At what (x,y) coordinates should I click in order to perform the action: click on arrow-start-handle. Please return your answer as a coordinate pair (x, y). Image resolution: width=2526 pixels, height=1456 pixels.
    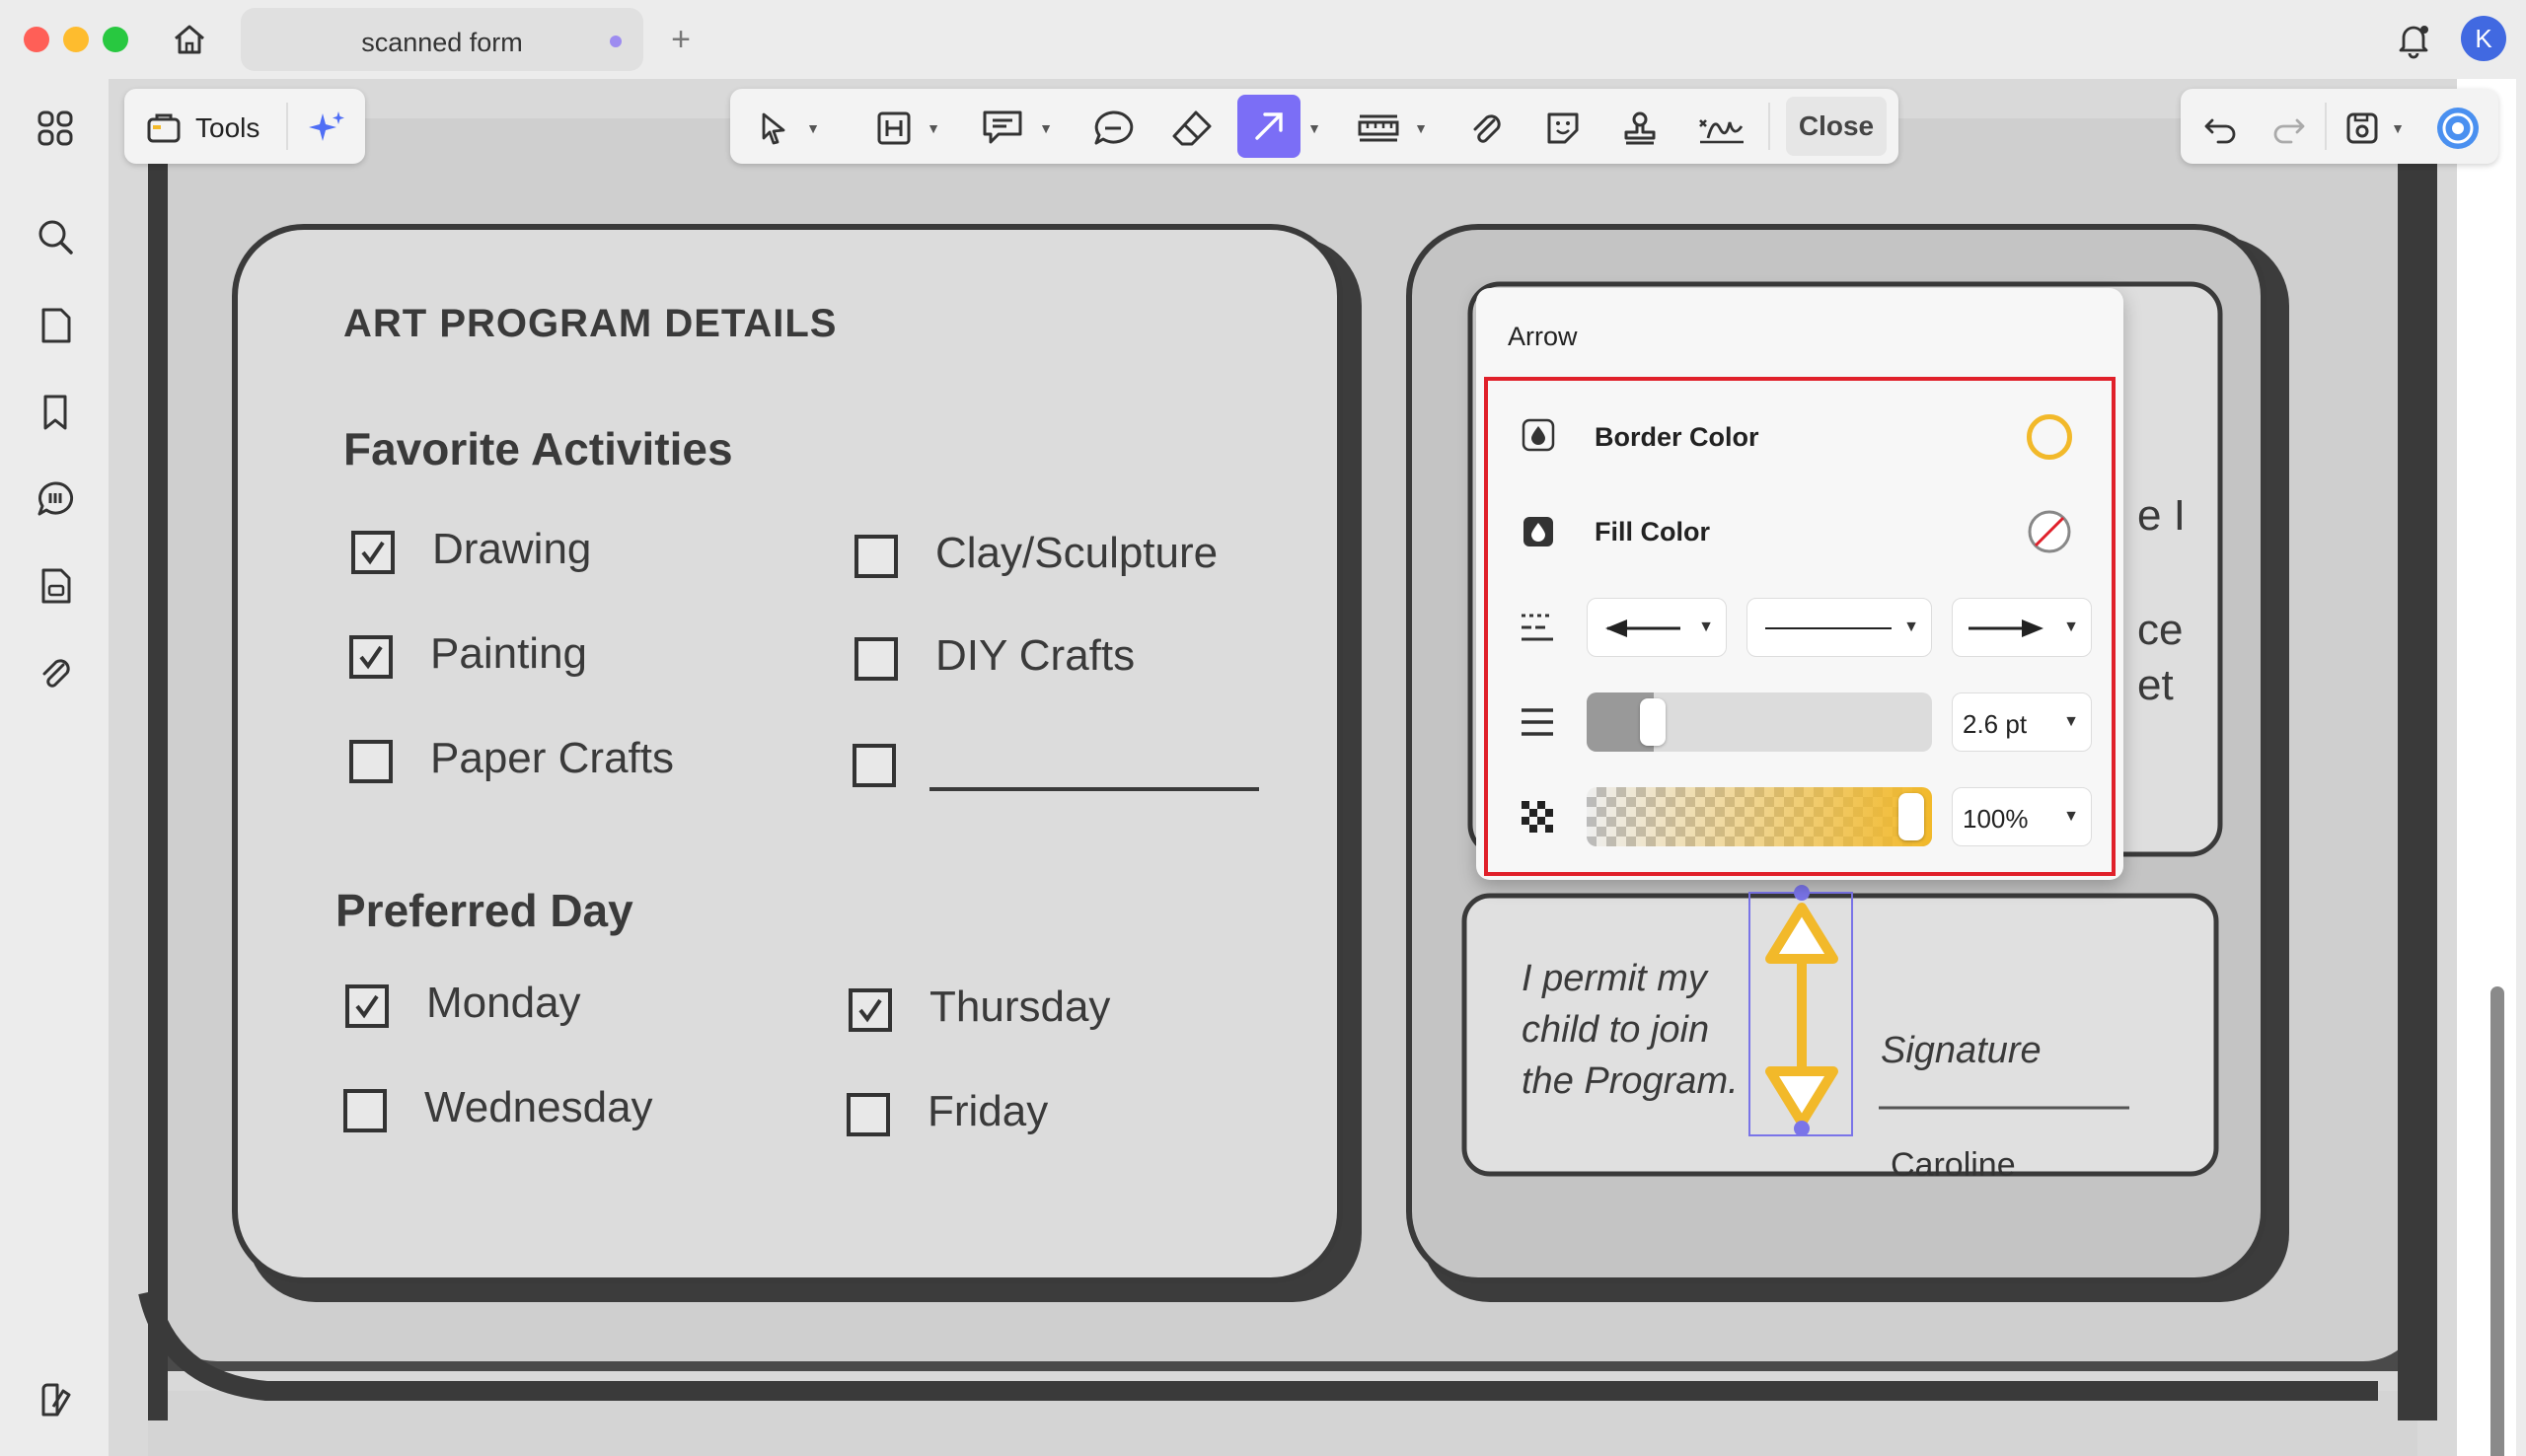
    Looking at the image, I should click on (1802, 893).